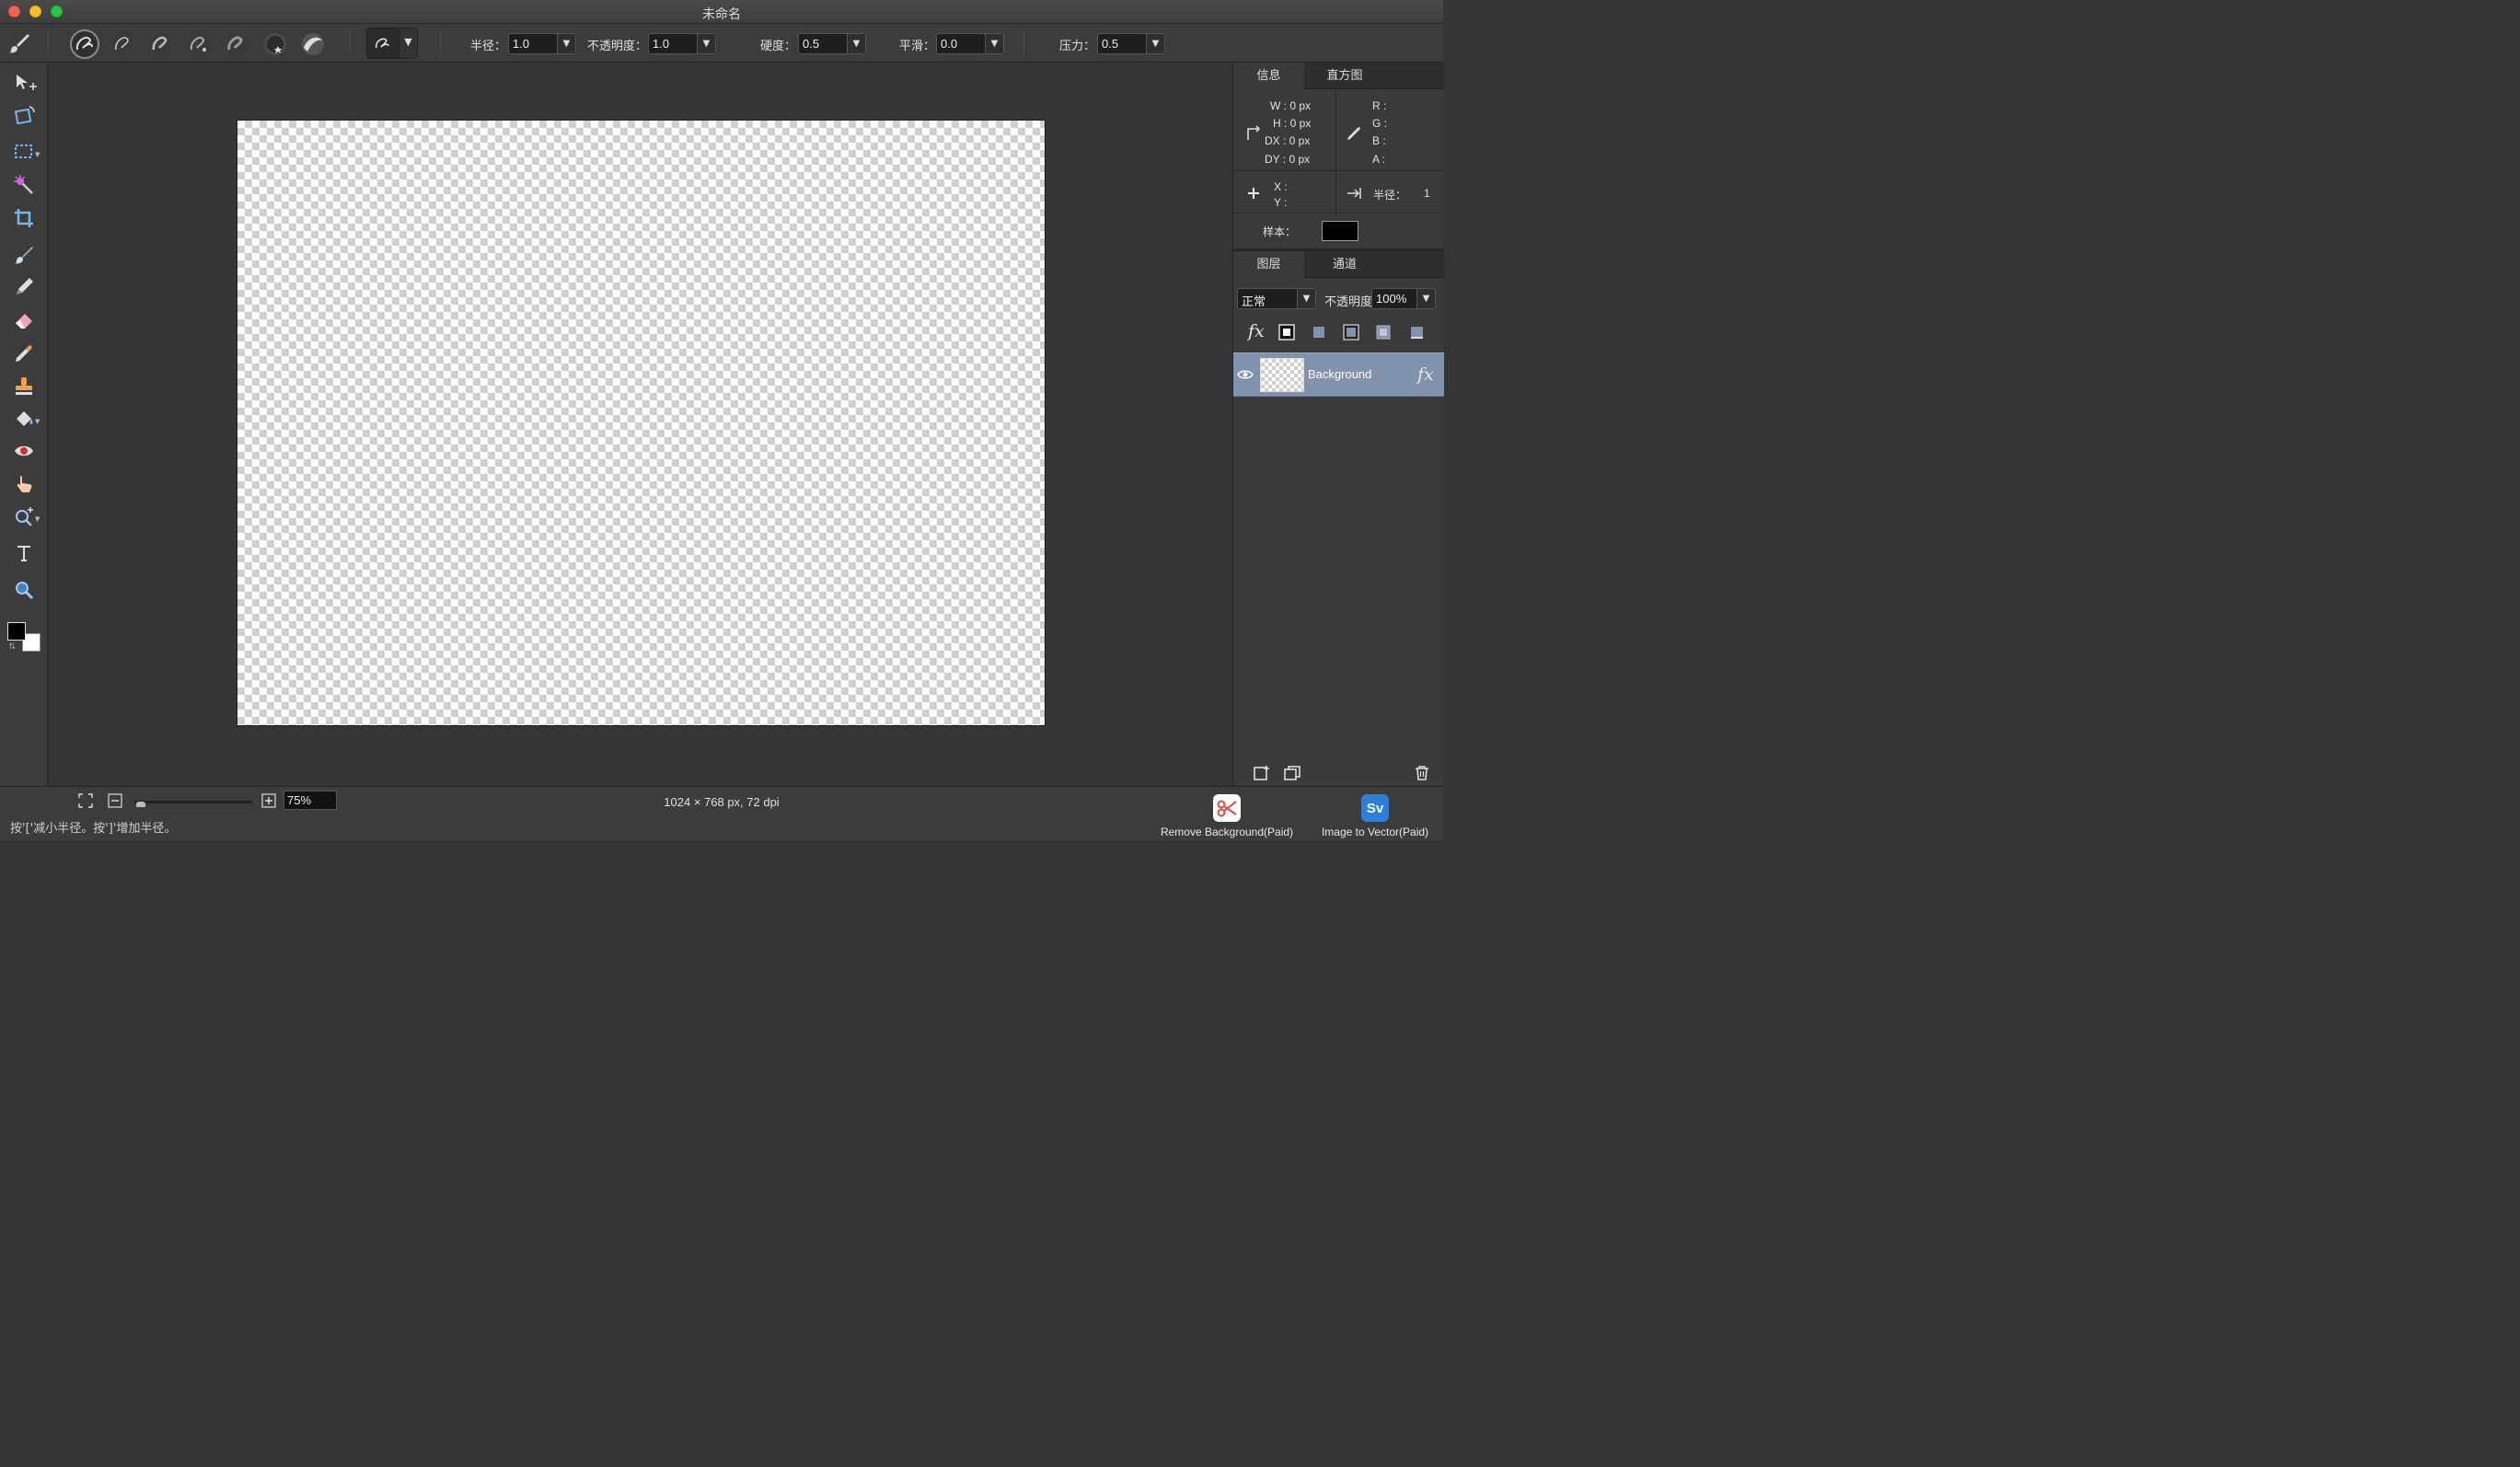  I want to click on tab-info: 信息, so click(1268, 76).